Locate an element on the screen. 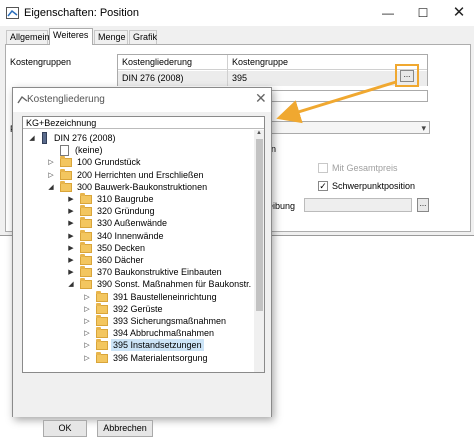 This screenshot has height=437, width=474. tab-weiteres: Weiteres is located at coordinates (71, 36).